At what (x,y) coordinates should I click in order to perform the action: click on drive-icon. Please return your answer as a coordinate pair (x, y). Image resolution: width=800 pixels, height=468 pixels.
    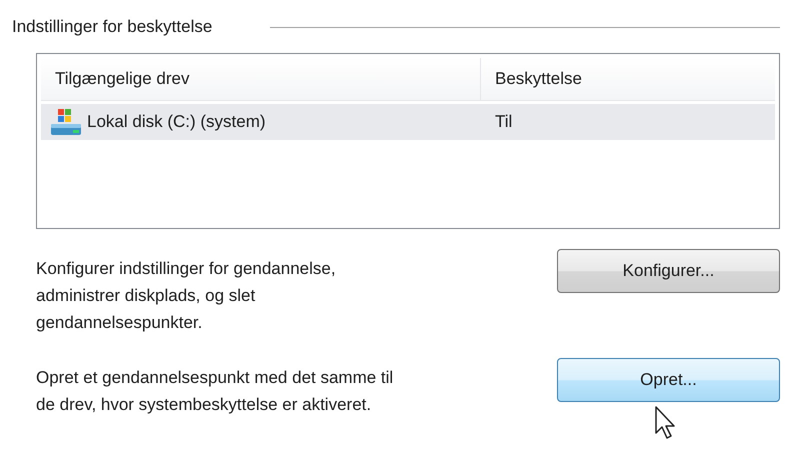
    Looking at the image, I should click on (66, 122).